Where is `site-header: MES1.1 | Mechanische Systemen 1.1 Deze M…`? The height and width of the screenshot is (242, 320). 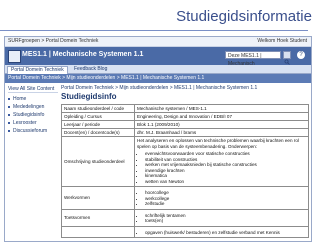 site-header: MES1.1 | Mechanische Systemen 1.1 Deze M… is located at coordinates (158, 57).